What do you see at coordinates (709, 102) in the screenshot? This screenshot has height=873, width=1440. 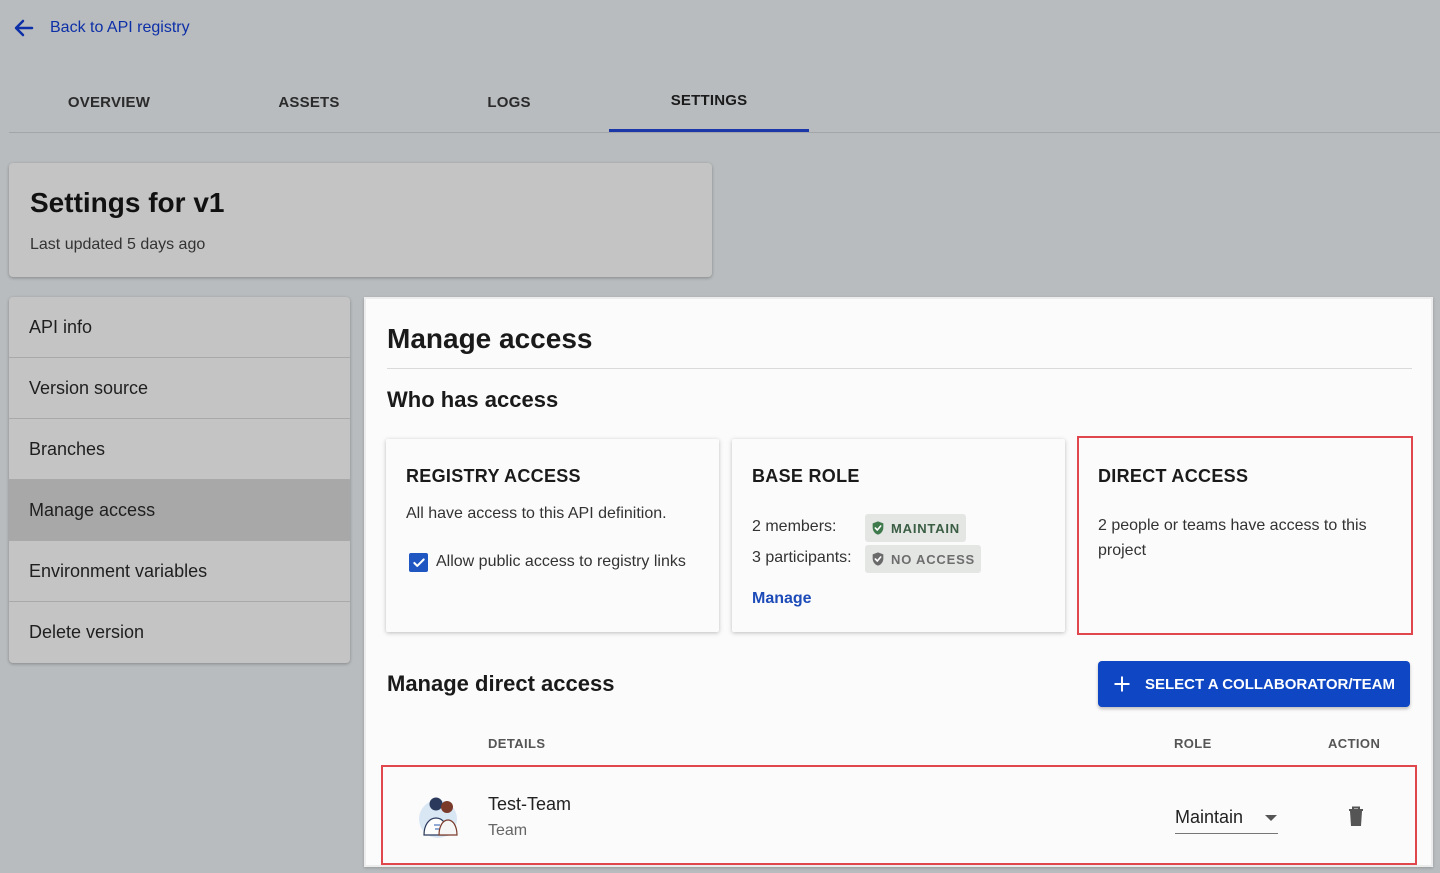 I see `tab-settings: SETTINGS` at bounding box center [709, 102].